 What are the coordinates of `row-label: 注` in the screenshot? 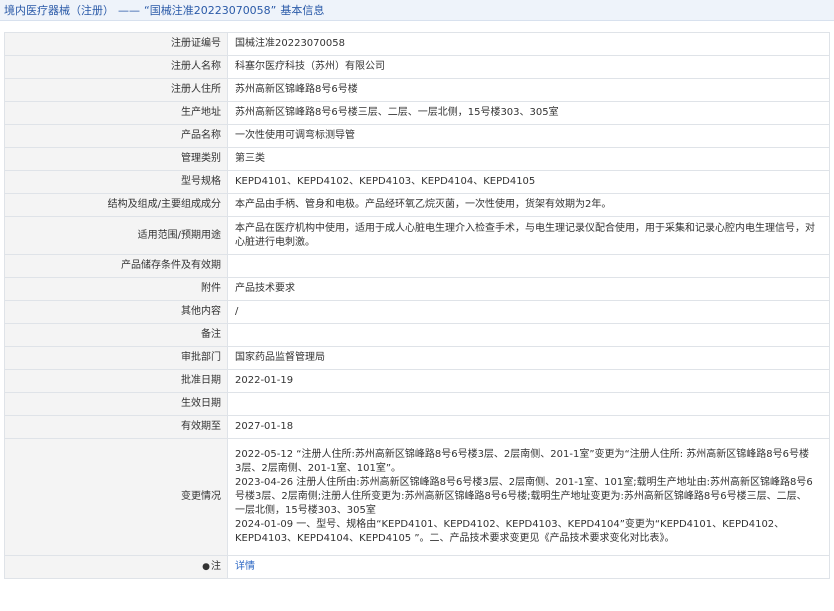 It's located at (216, 566).